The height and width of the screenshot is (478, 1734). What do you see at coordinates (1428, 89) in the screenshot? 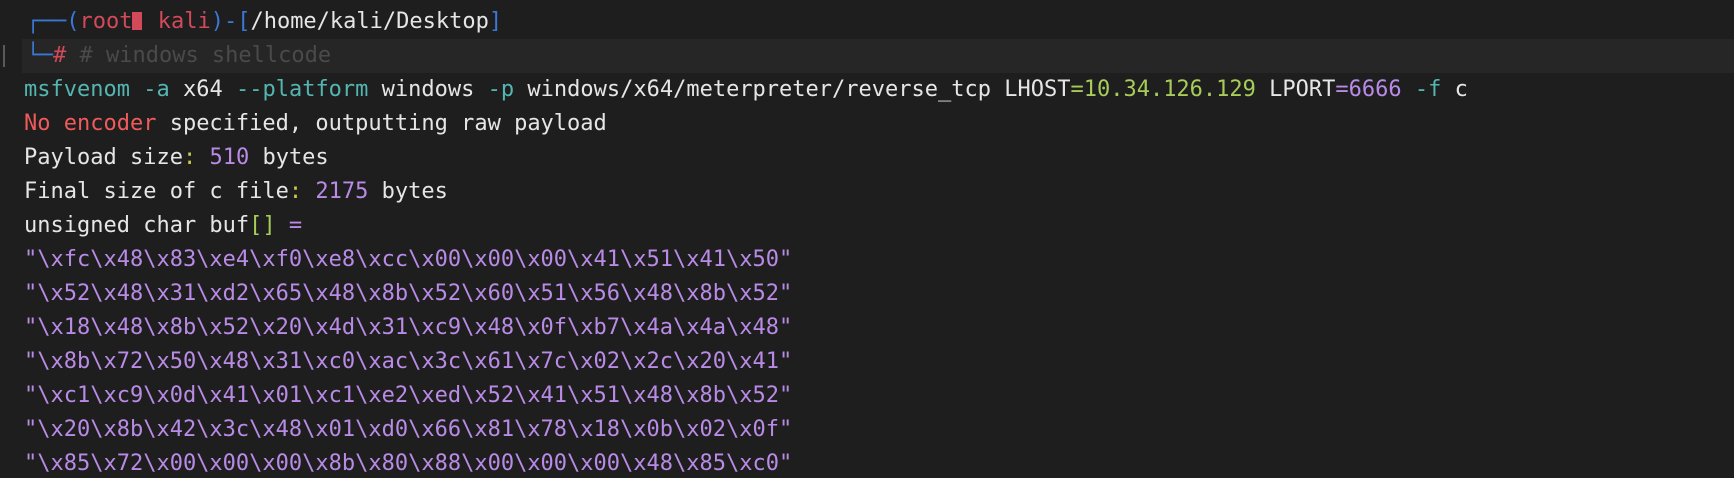
I see `cmd-flag-f: -f` at bounding box center [1428, 89].